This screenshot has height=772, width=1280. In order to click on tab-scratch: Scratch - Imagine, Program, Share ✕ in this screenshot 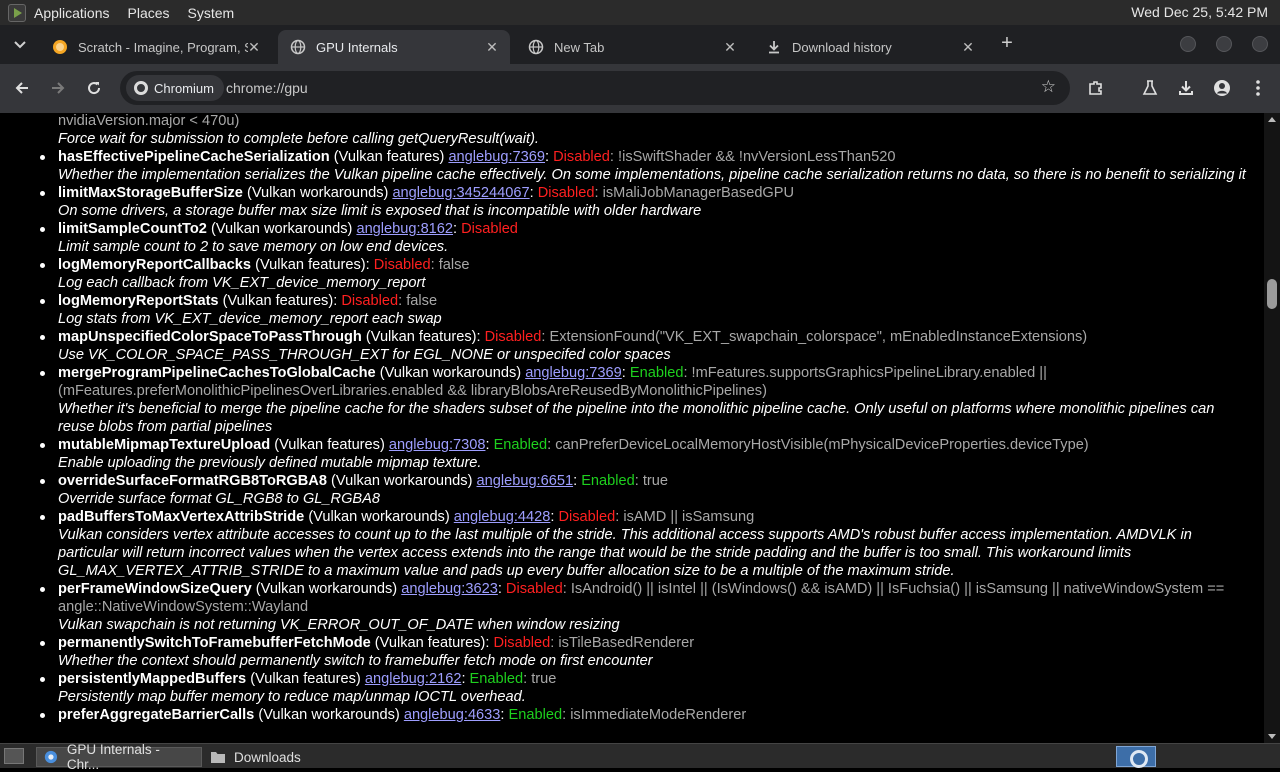, I will do `click(156, 47)`.